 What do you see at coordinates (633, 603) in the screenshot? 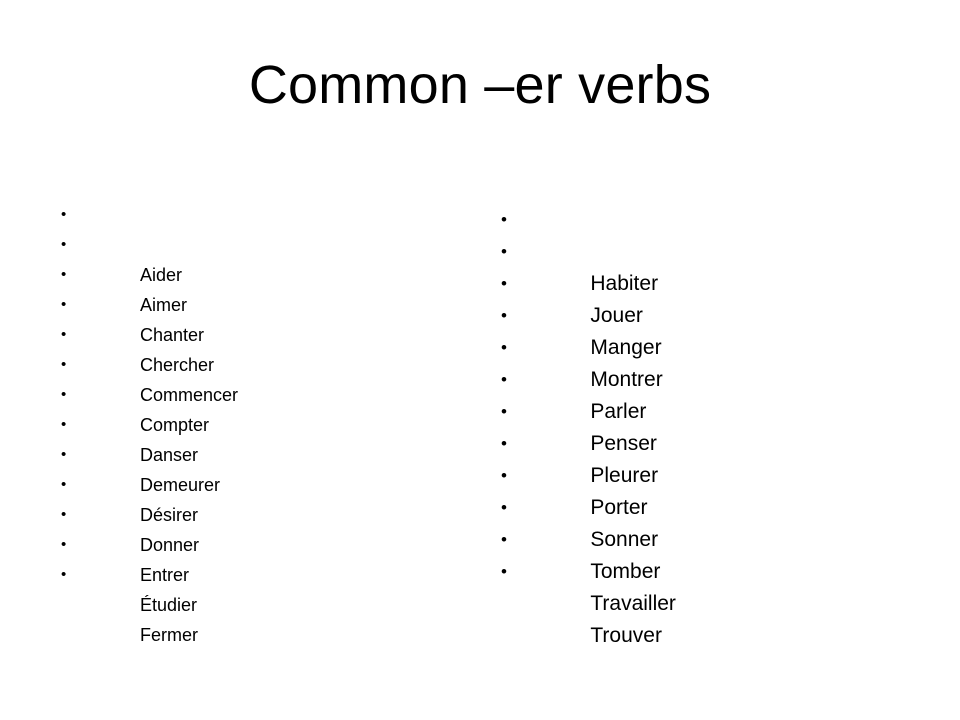
I see `list-item-label: Travailler` at bounding box center [633, 603].